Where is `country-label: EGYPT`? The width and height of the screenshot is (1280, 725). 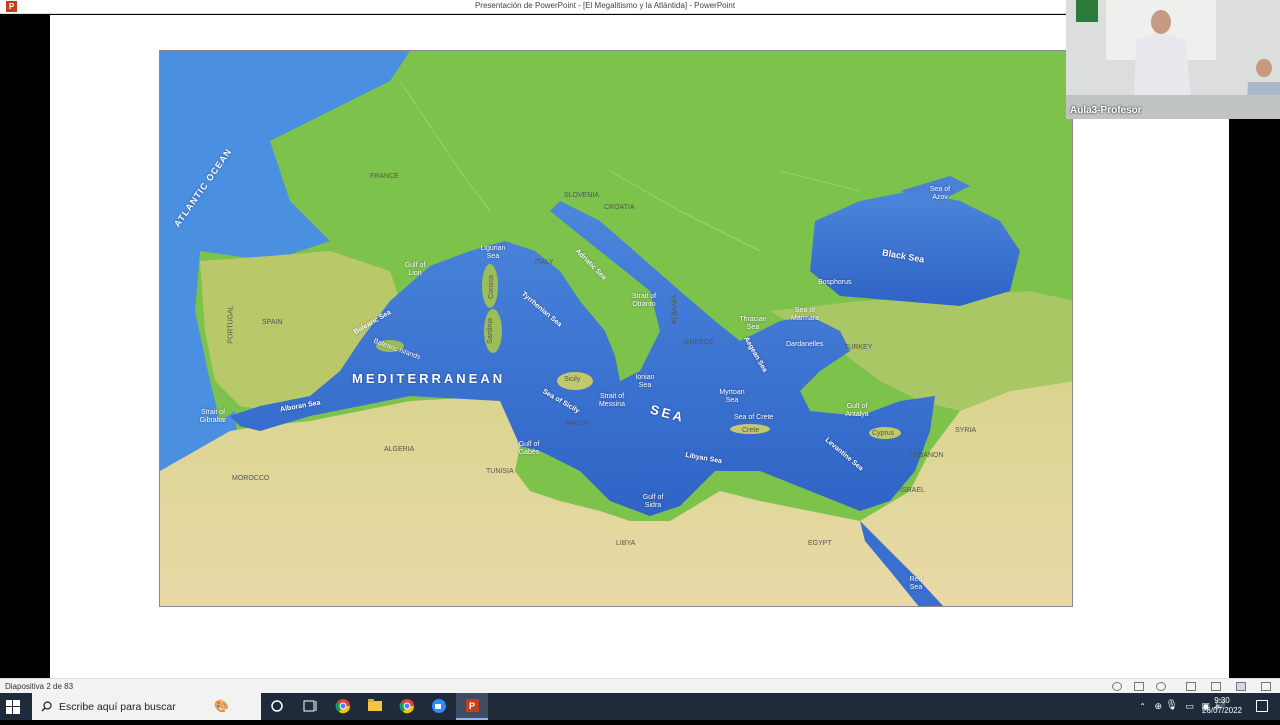 country-label: EGYPT is located at coordinates (820, 543).